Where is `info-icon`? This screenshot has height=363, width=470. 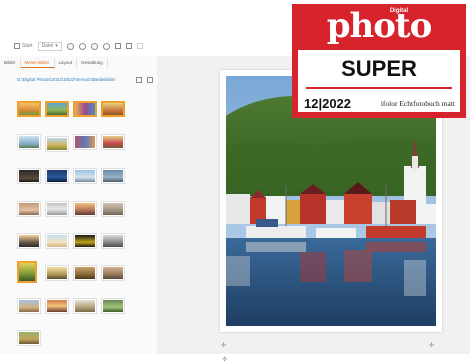 info-icon is located at coordinates (82, 46).